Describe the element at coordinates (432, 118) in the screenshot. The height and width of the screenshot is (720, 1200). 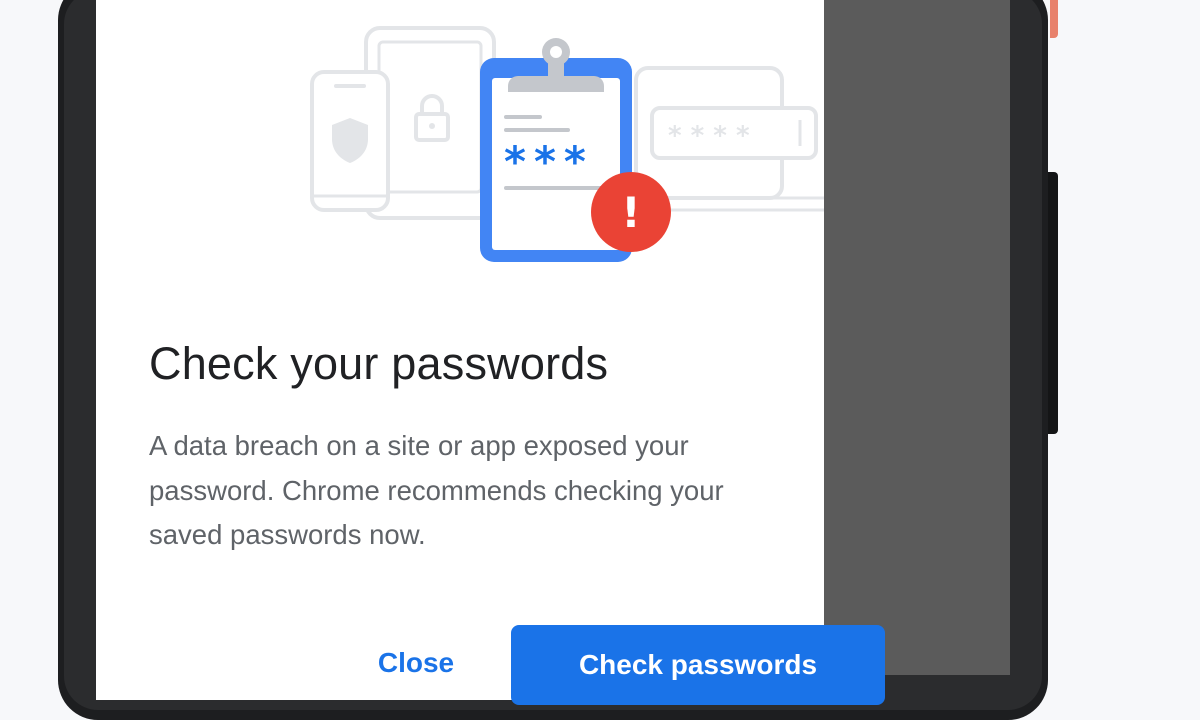
I see `lock-icon` at that location.